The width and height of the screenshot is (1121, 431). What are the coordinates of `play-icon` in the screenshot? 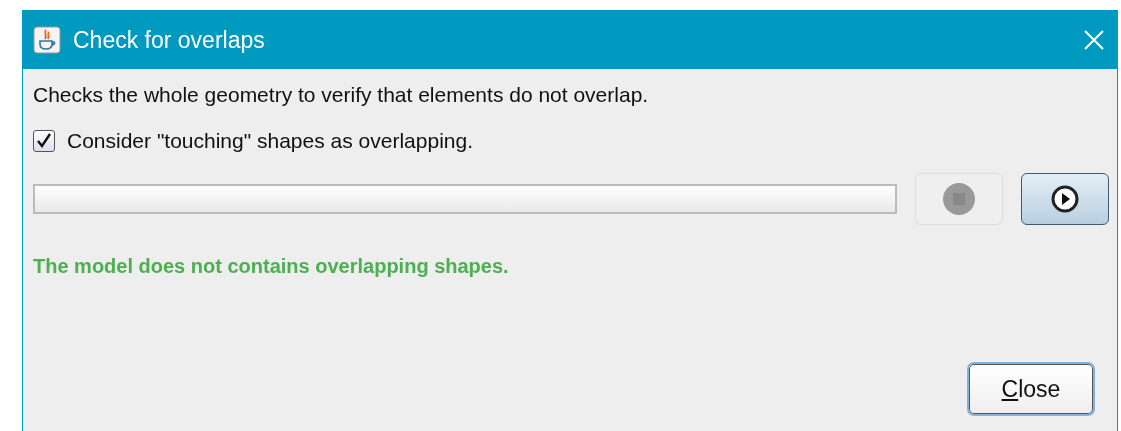 It's located at (1065, 199).